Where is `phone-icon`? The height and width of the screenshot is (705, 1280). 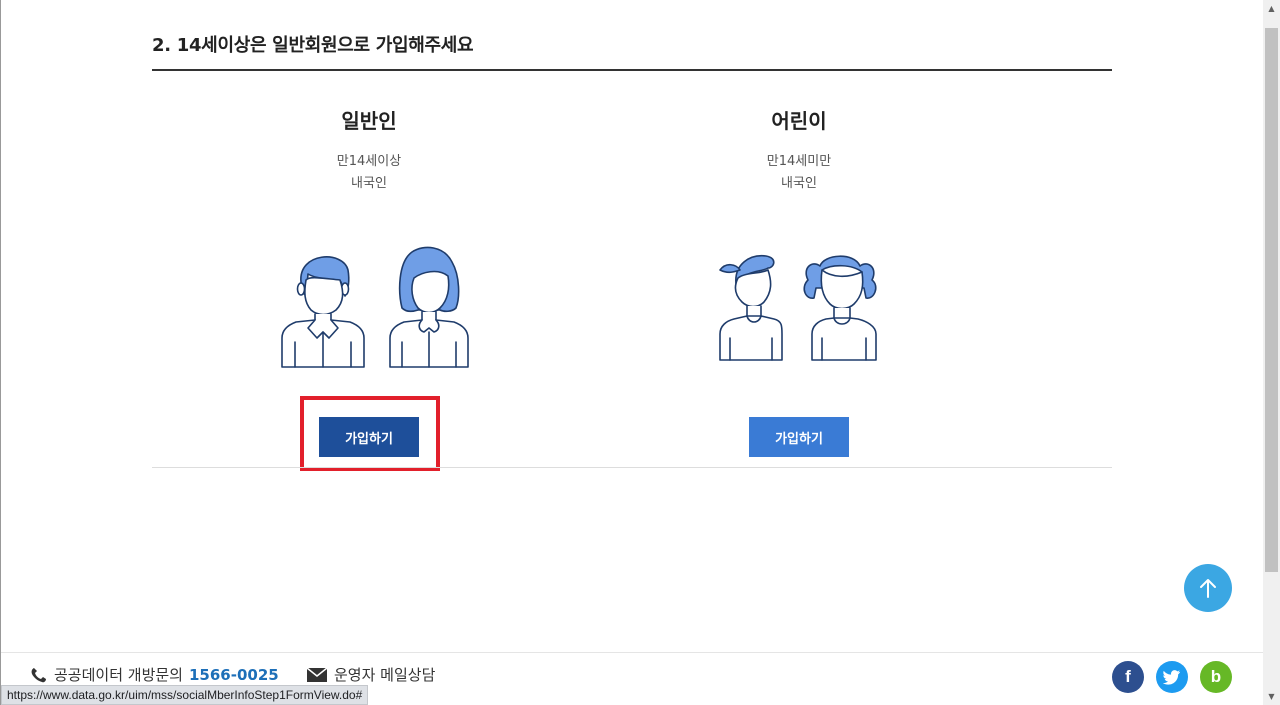 phone-icon is located at coordinates (38, 674).